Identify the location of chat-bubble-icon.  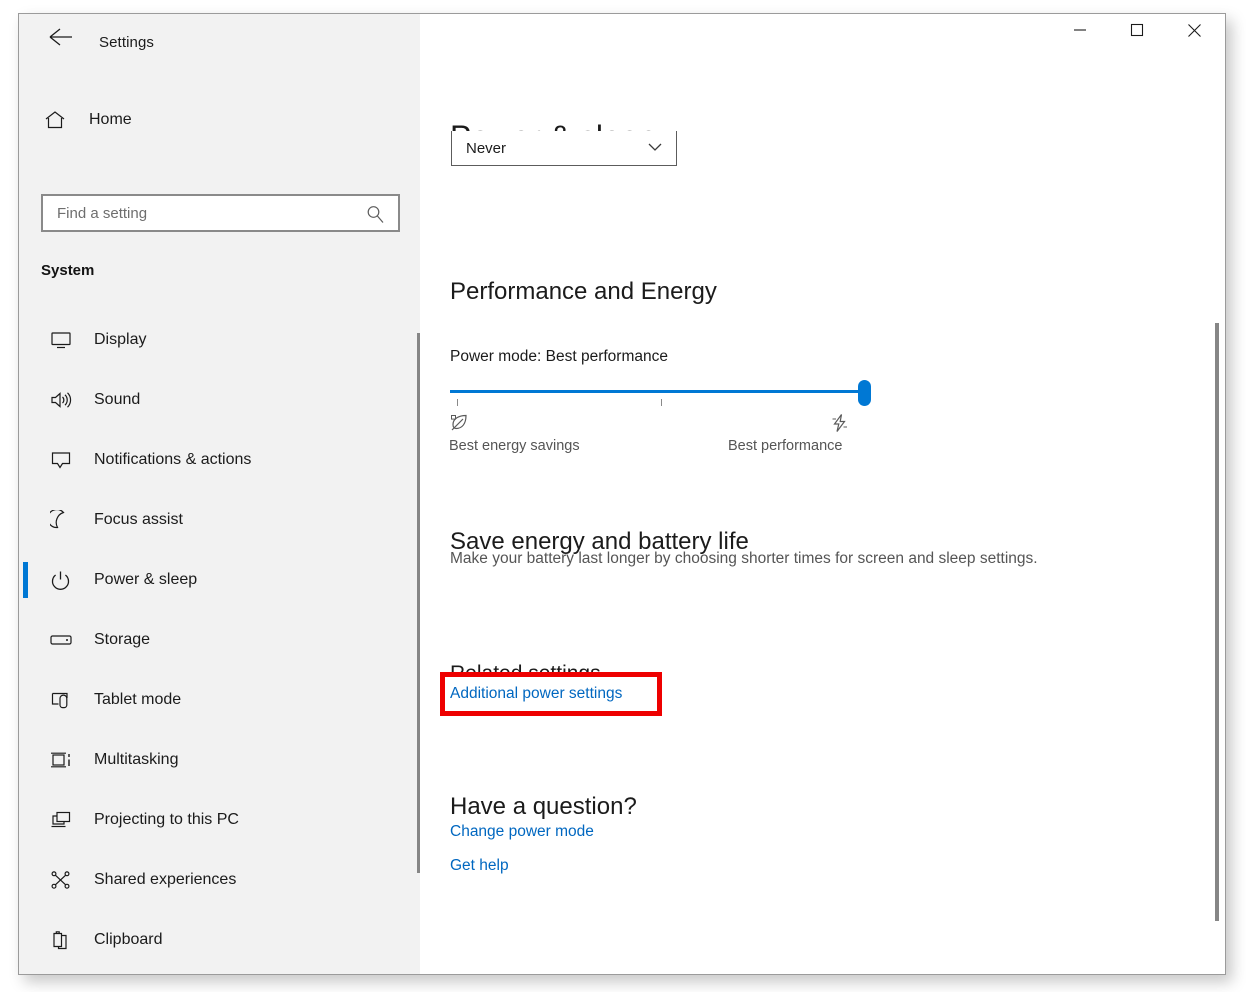
(61, 460).